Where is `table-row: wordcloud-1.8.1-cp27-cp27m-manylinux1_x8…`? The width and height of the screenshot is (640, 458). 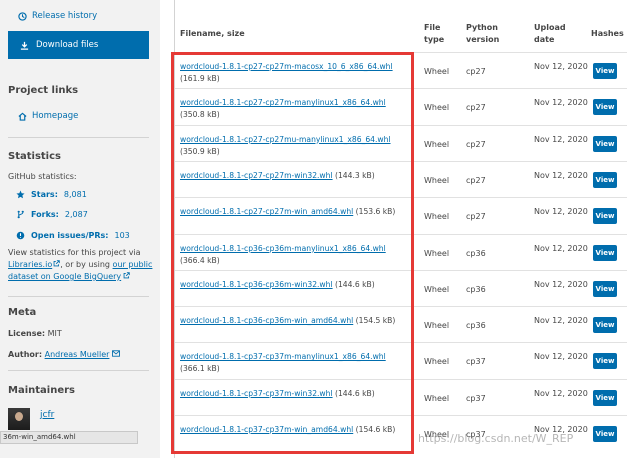
table-row: wordcloud-1.8.1-cp27-cp27m-manylinux1_x8… is located at coordinates (401, 106).